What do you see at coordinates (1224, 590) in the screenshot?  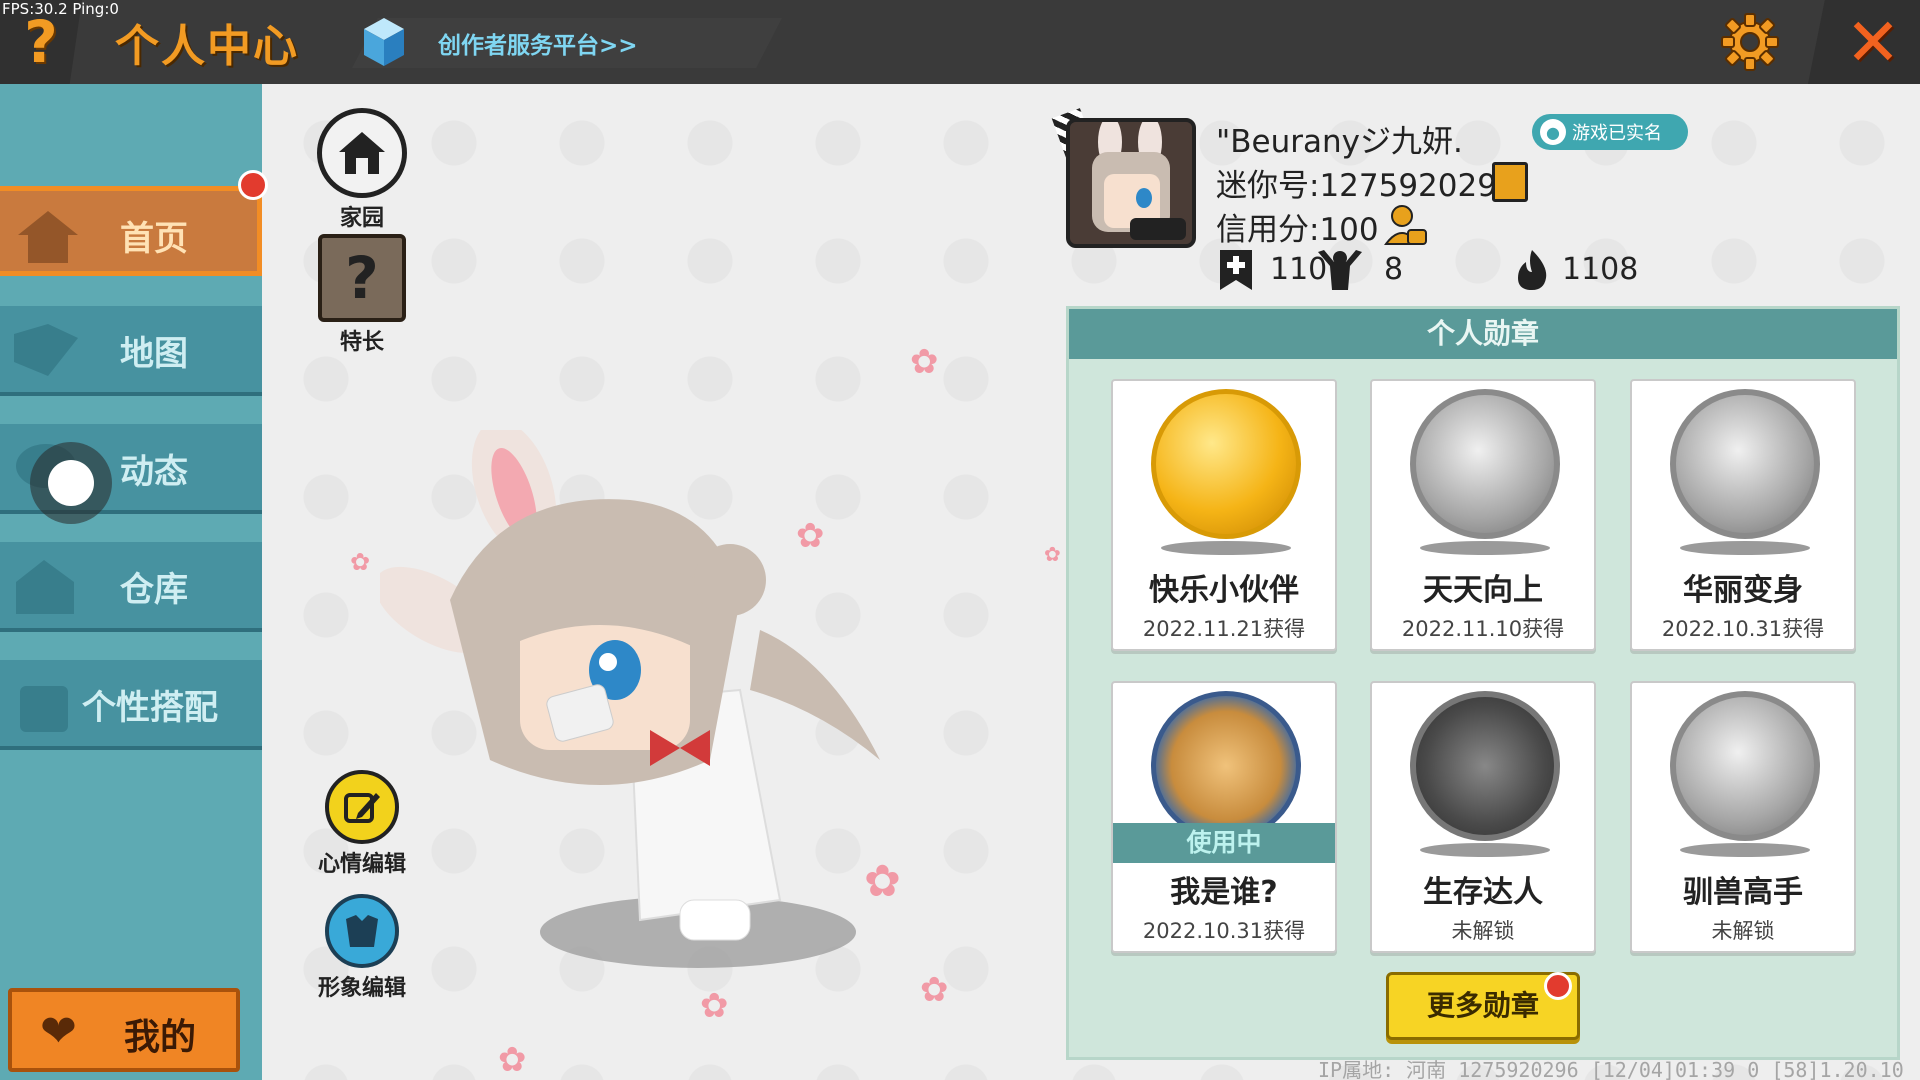 I see `medal-name: 快乐小伙伴` at bounding box center [1224, 590].